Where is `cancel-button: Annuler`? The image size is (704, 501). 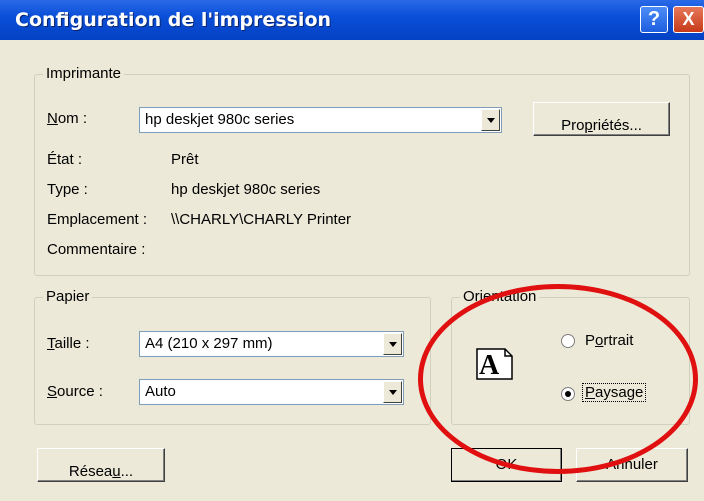 cancel-button: Annuler is located at coordinates (632, 465).